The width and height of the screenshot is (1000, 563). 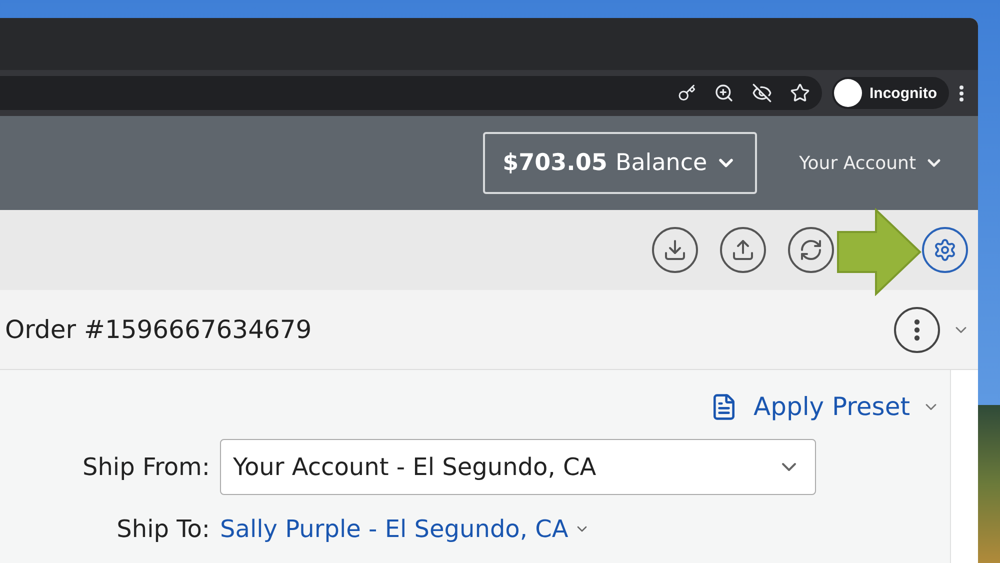 I want to click on key-icon, so click(x=687, y=93).